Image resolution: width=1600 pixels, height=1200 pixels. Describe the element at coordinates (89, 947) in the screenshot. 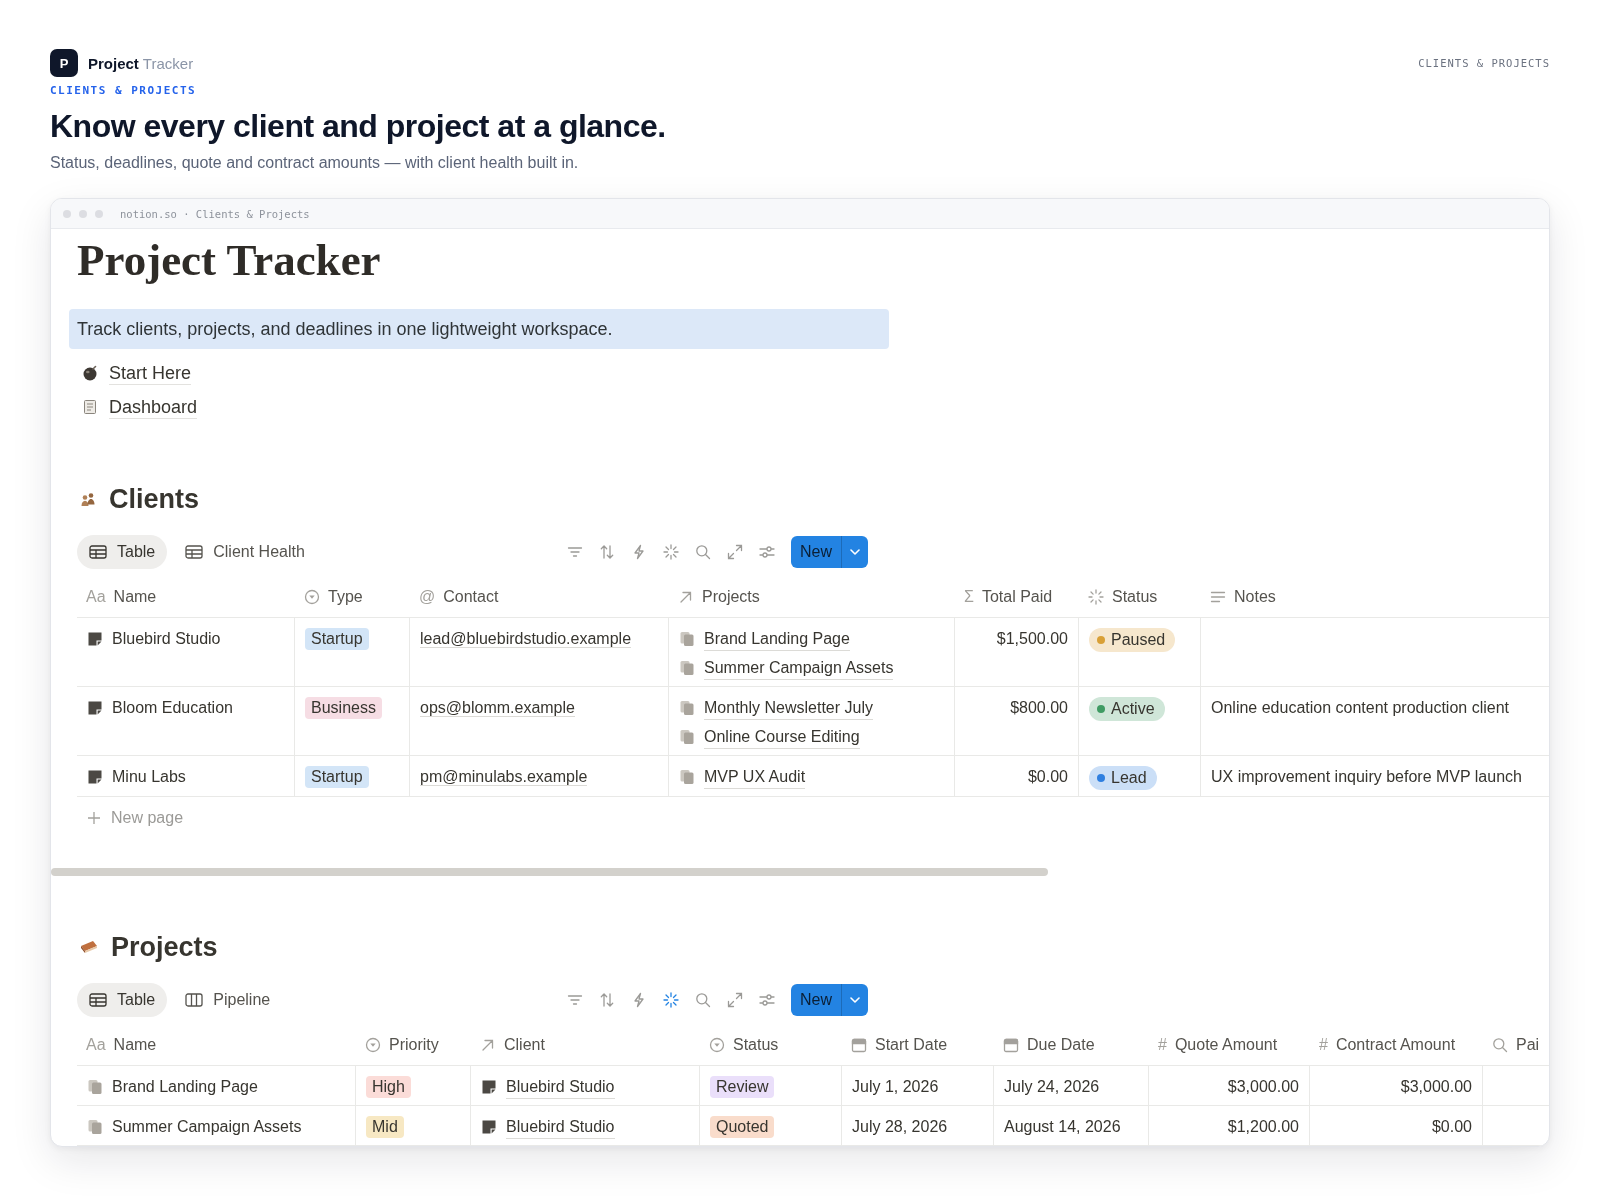

I see `book-icon` at that location.